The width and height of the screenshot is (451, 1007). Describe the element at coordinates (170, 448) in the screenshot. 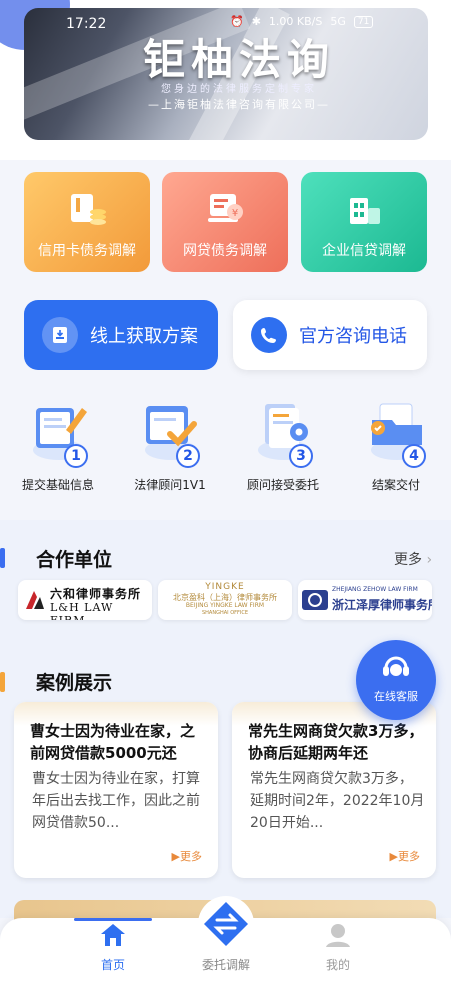

I see `step-legal-consult: 2 法律顾问1V1` at that location.